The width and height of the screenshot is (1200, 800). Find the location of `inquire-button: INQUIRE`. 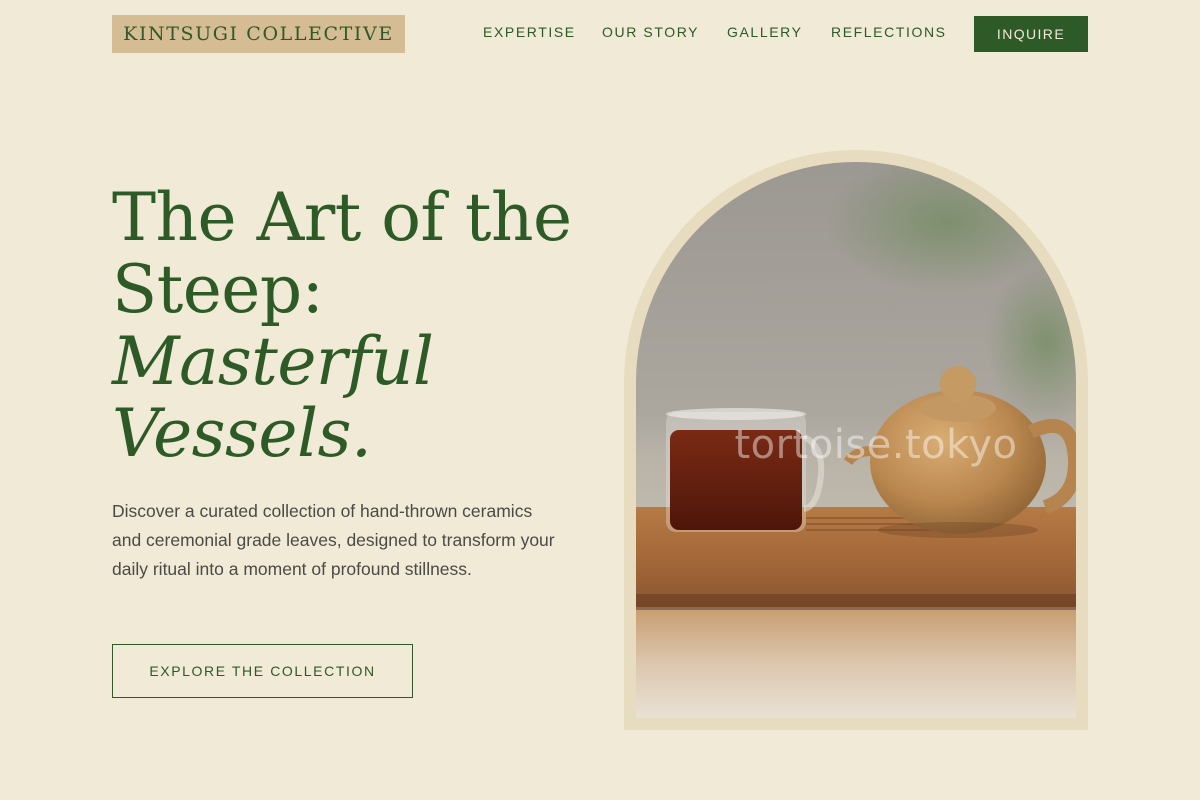

inquire-button: INQUIRE is located at coordinates (1031, 34).